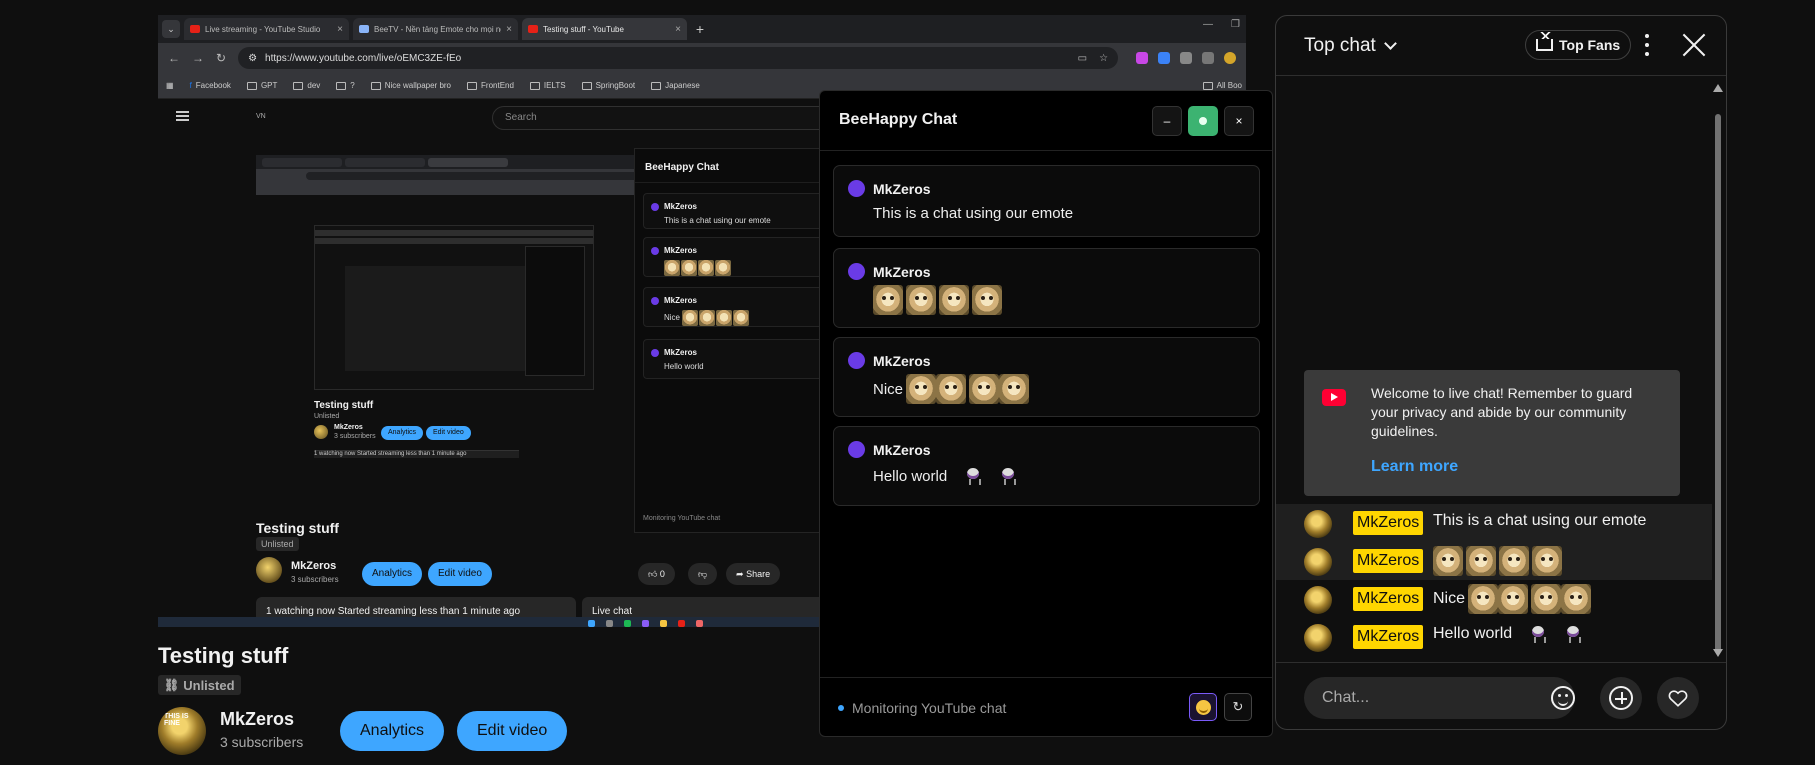 The height and width of the screenshot is (765, 1815). What do you see at coordinates (1621, 698) in the screenshot?
I see `add-button` at bounding box center [1621, 698].